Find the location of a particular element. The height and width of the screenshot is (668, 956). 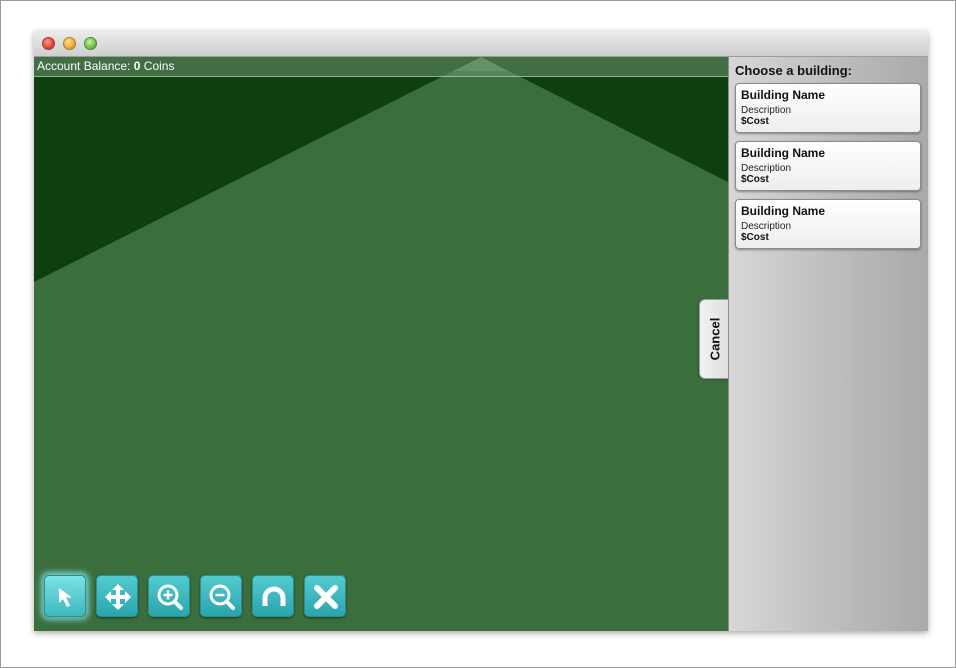

zoom-out-tool-button is located at coordinates (221, 596).